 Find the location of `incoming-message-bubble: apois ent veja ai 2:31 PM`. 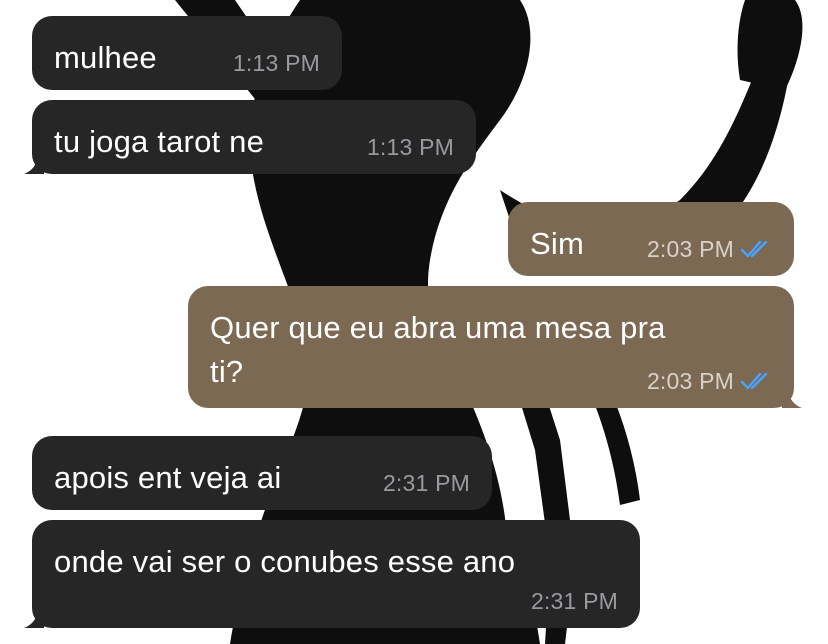

incoming-message-bubble: apois ent veja ai 2:31 PM is located at coordinates (262, 473).